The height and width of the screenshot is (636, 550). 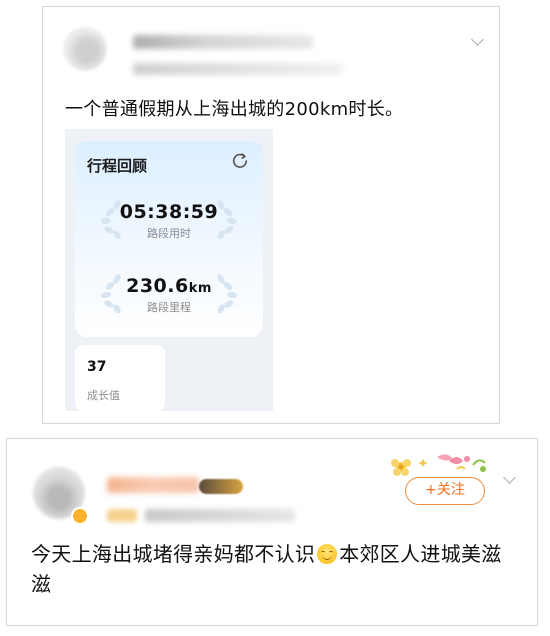 What do you see at coordinates (173, 554) in the screenshot?
I see `comment-text-part1: 今天上海出城堵得亲妈都不认识` at bounding box center [173, 554].